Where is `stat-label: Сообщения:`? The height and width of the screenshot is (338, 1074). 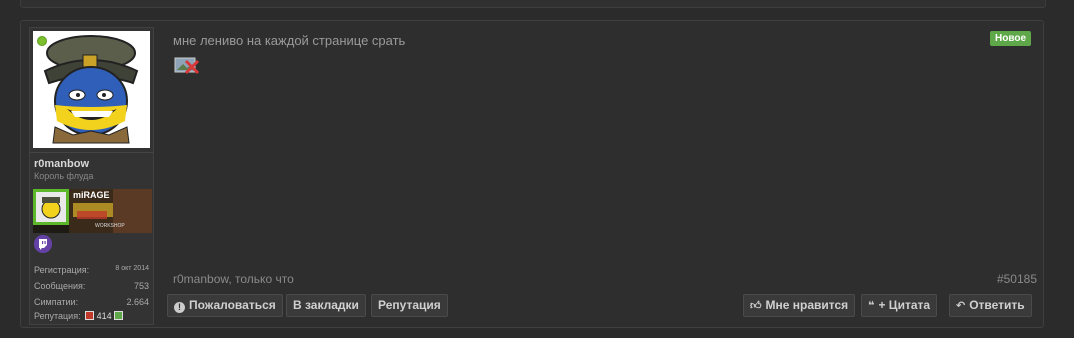
stat-label: Сообщения: is located at coordinates (60, 286).